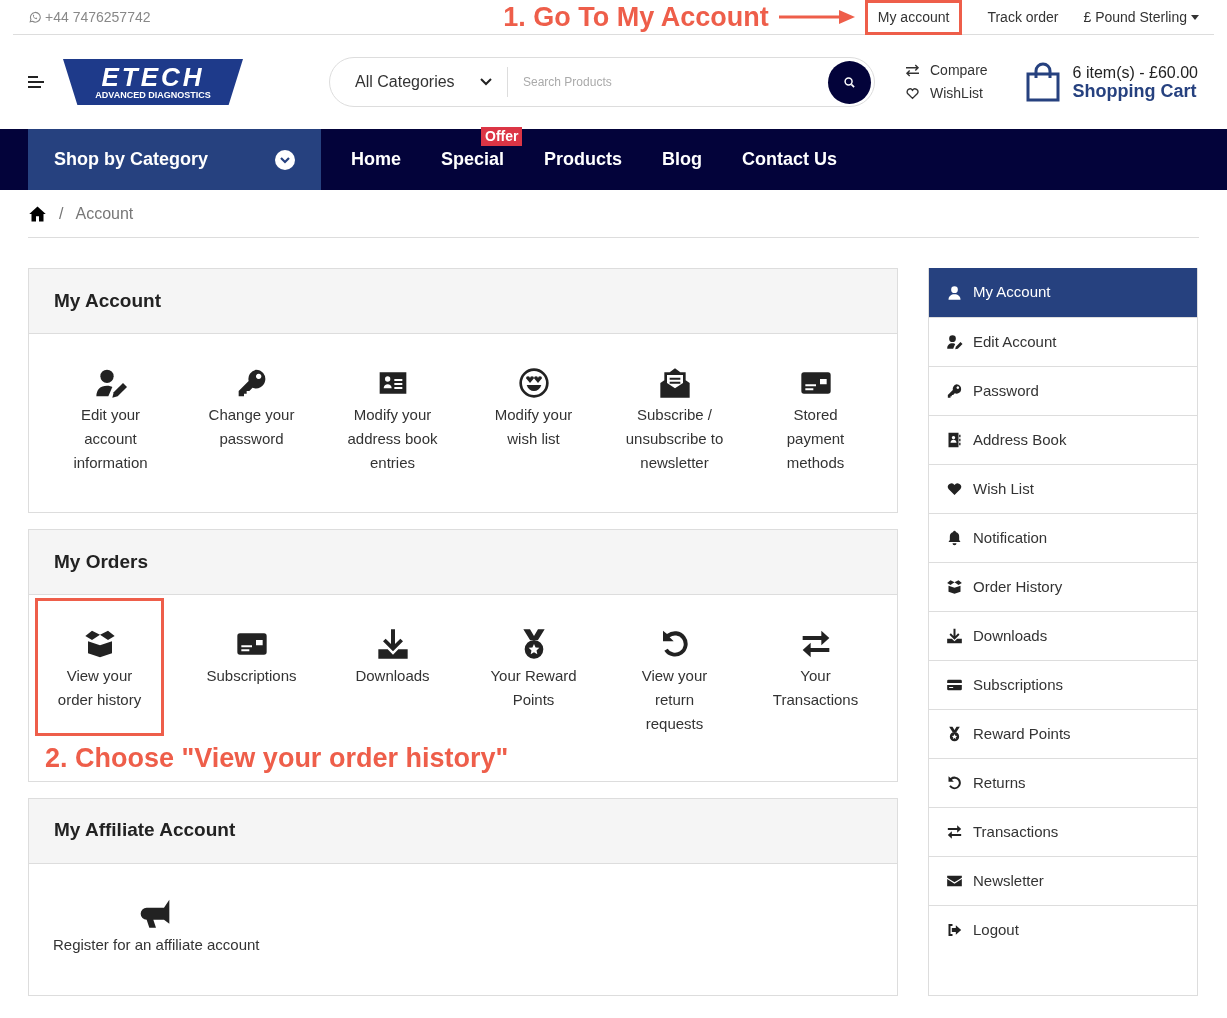 The image size is (1227, 1018). I want to click on account-option: Subscriptions, so click(251, 682).